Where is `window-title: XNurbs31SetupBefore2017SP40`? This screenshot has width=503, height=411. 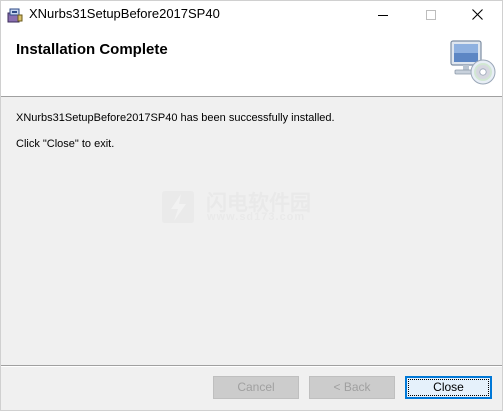
window-title: XNurbs31SetupBefore2017SP40 is located at coordinates (124, 13).